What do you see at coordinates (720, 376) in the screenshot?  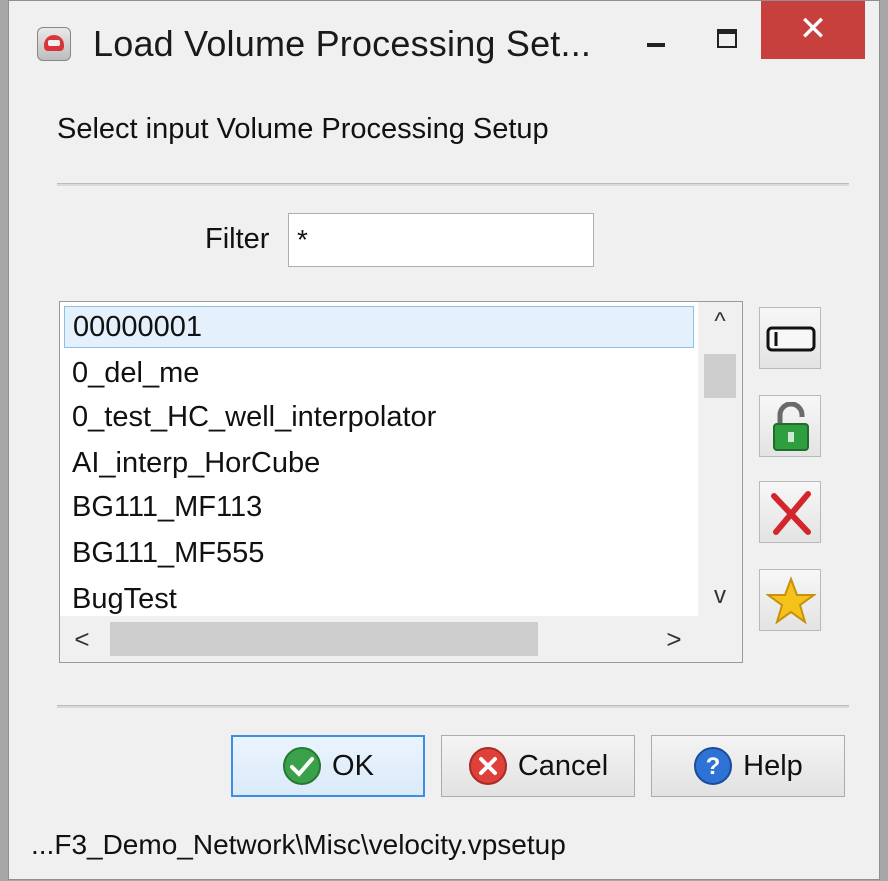 I see `vertical-scroll-thumb` at bounding box center [720, 376].